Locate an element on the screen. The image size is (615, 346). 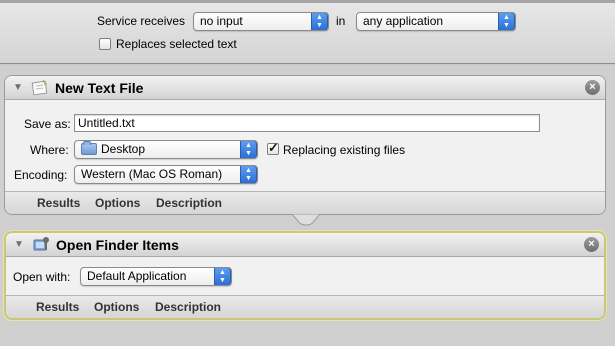
where-popup: Desktop ▲ ▼ is located at coordinates (166, 149).